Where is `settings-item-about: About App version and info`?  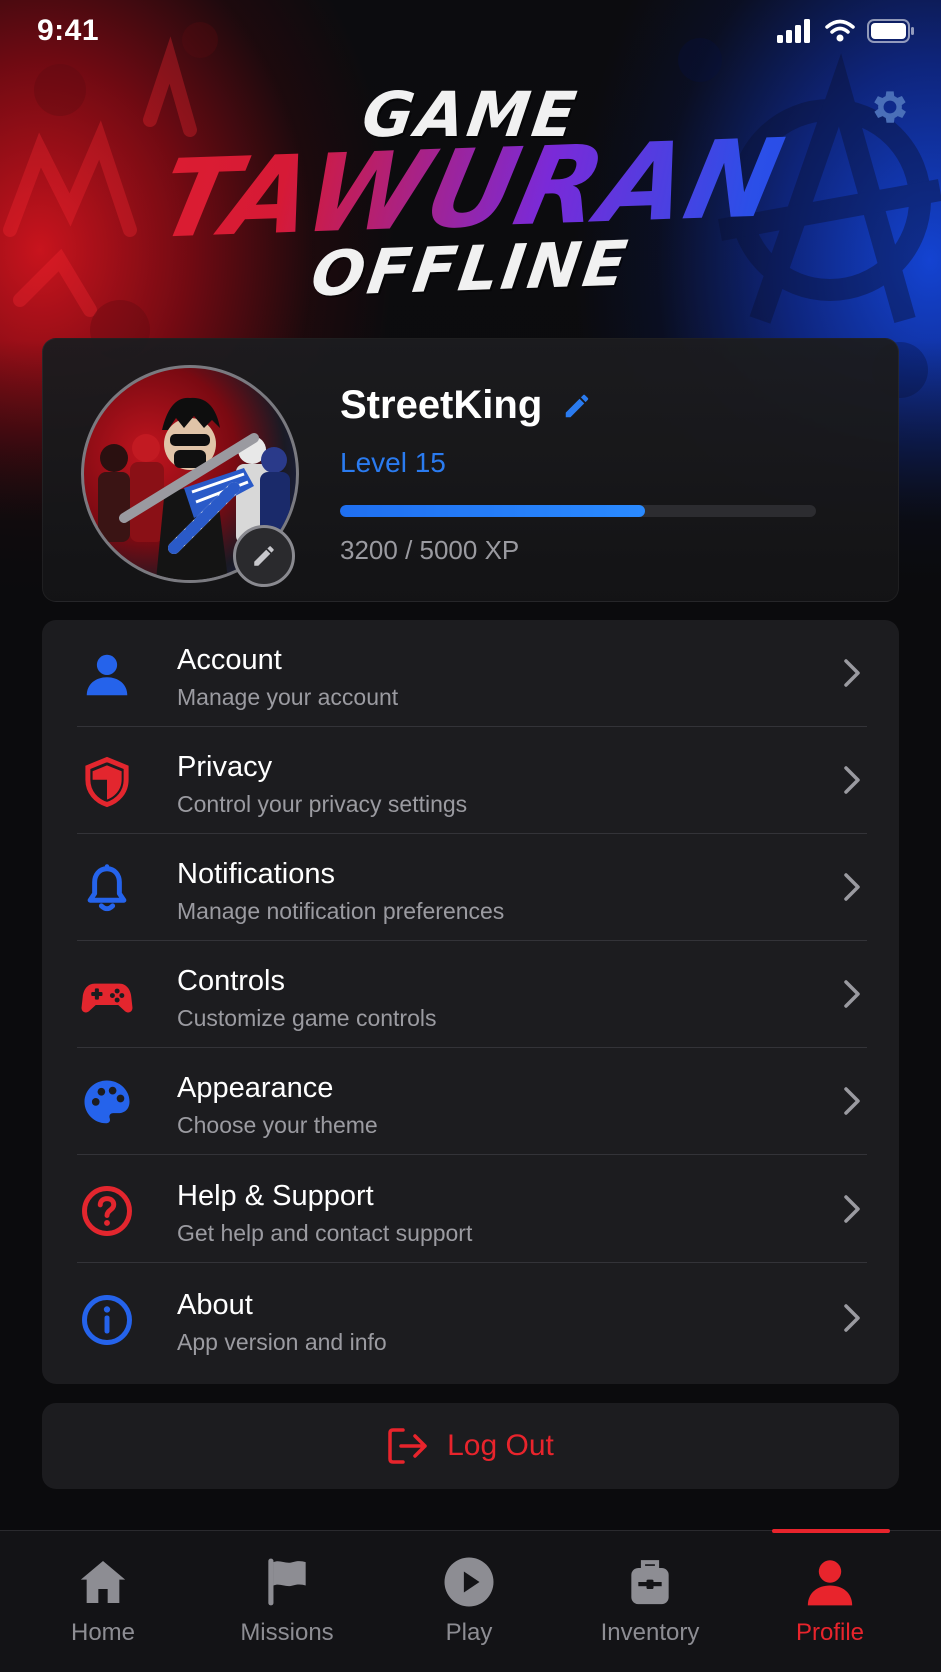
settings-item-about: About App version and info is located at coordinates (470, 1318).